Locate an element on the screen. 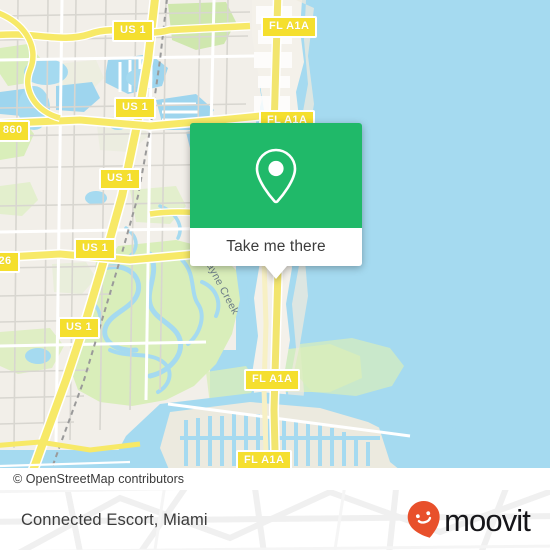 This screenshot has width=550, height=550. popup-action-bar: Take me there is located at coordinates (276, 253).